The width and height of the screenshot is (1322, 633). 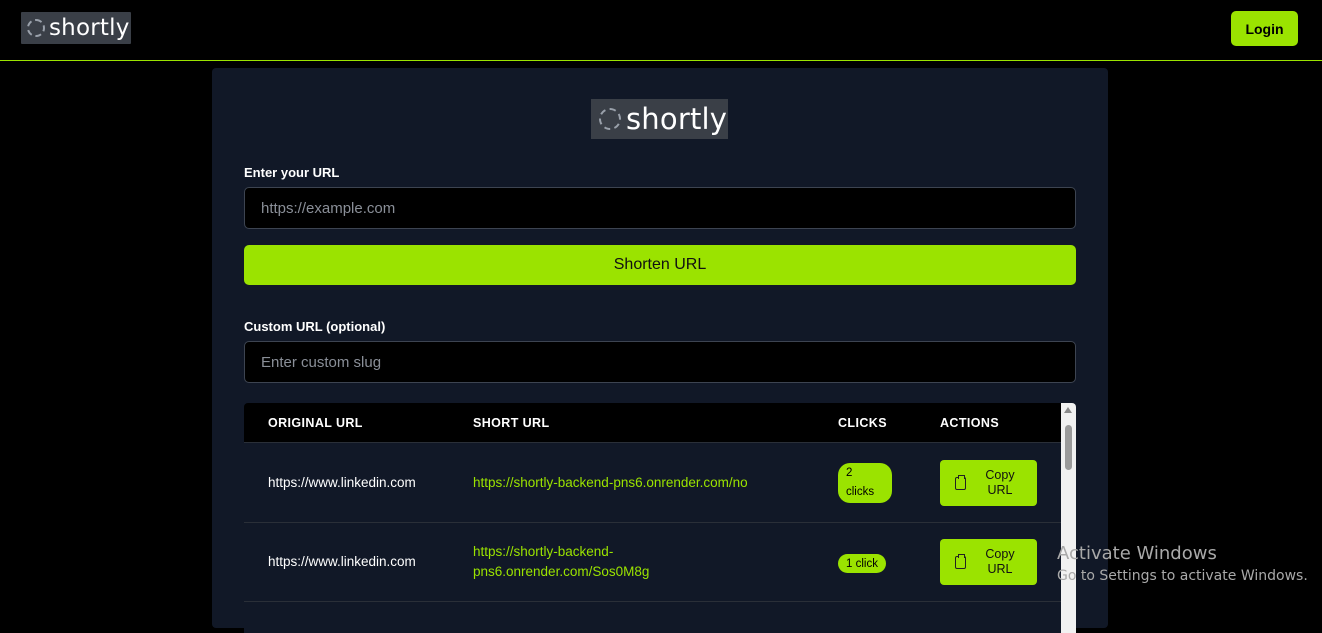 I want to click on url-input-placeholder: https://example.com, so click(x=328, y=208).